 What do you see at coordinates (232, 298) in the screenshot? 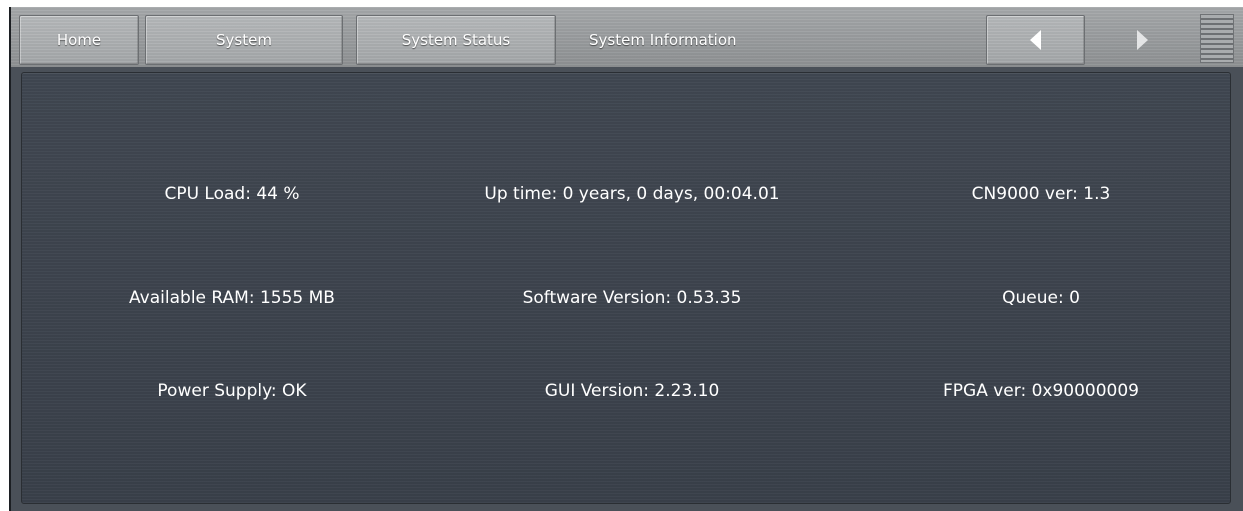
I see `available-ram-text: Available RAM: 1555 MB` at bounding box center [232, 298].